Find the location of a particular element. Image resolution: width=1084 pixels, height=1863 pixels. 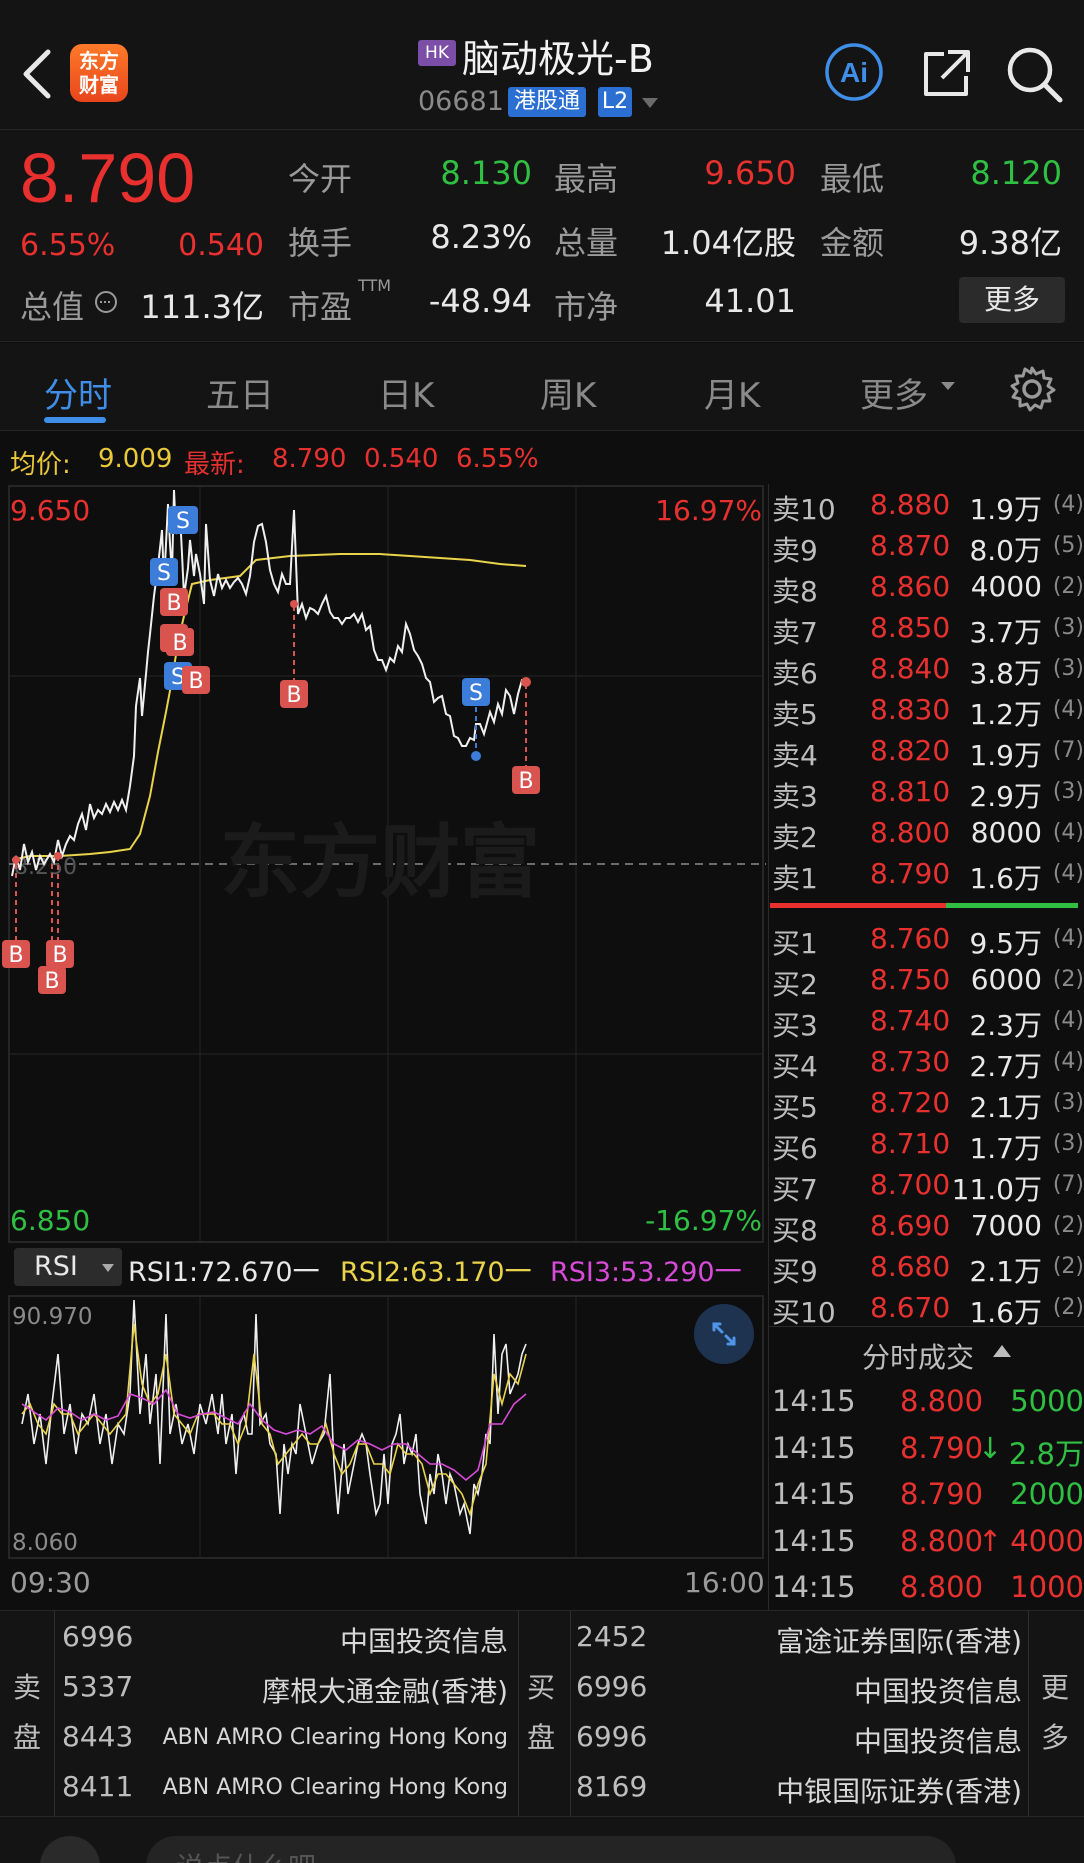

bid-price: 8.710 is located at coordinates (910, 1143).